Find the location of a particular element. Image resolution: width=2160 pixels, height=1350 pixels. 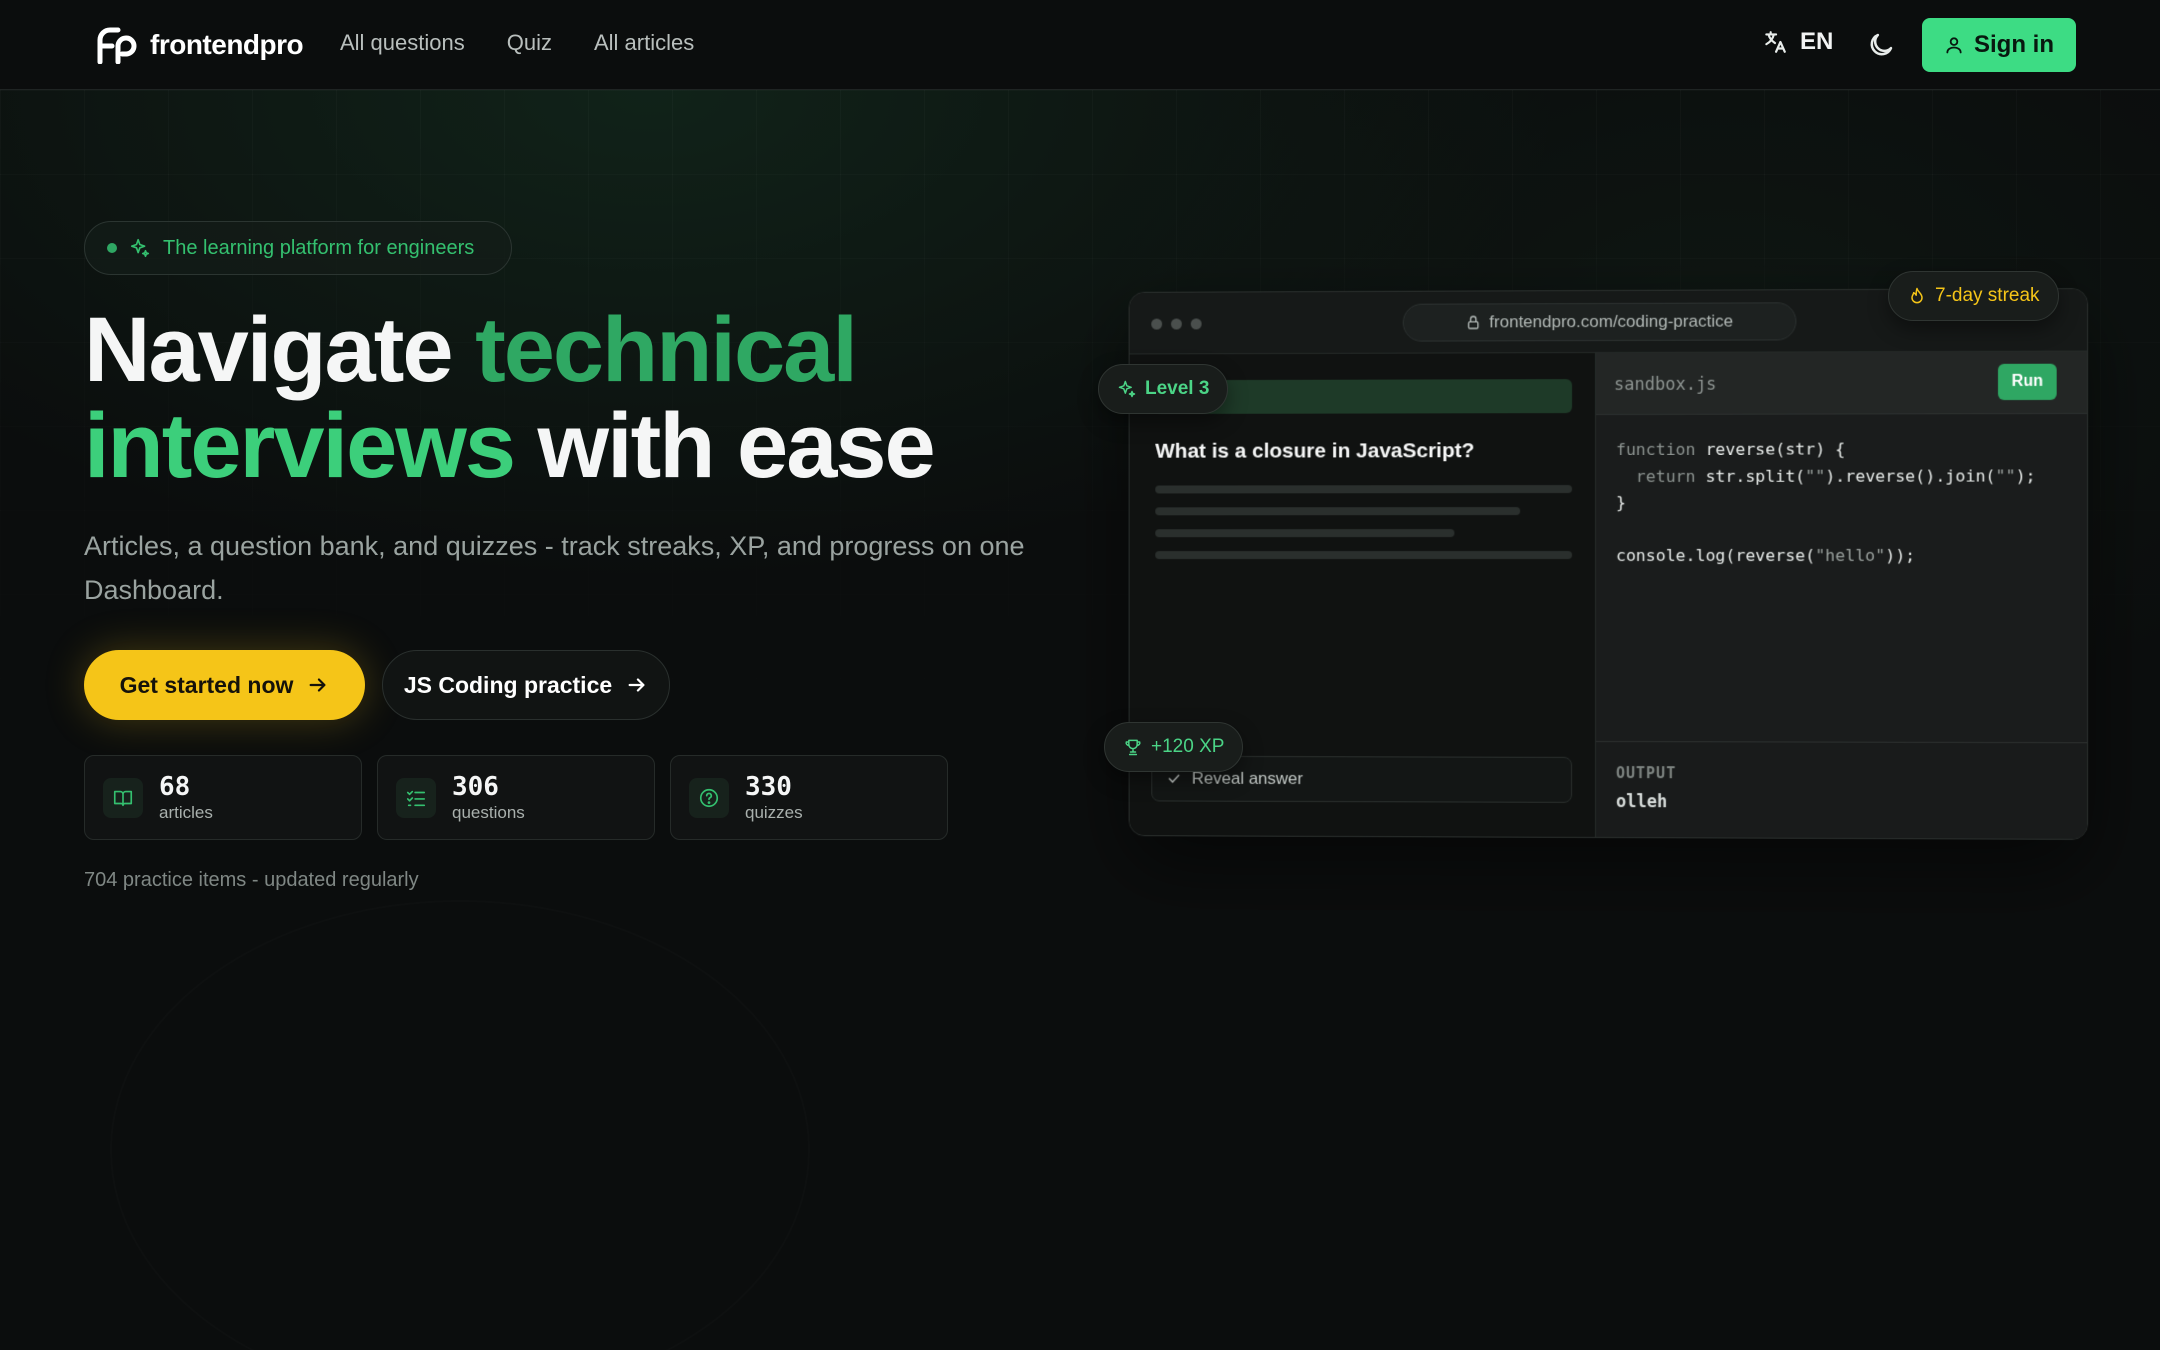

code-token: } is located at coordinates (1620, 502).